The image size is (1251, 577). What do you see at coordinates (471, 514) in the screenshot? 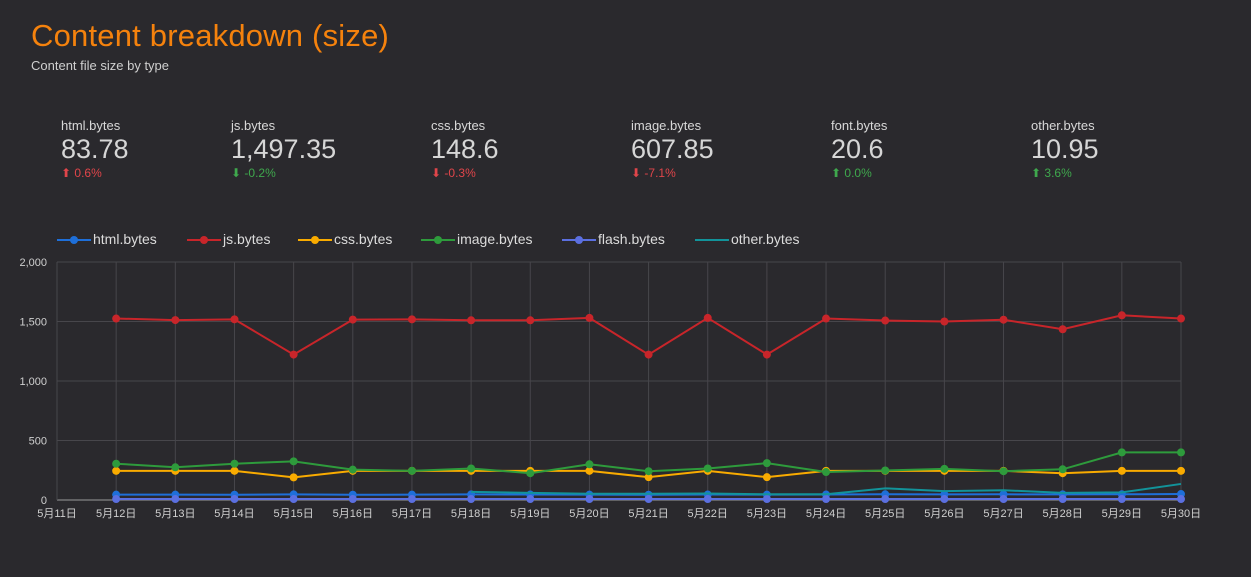
I see `x-tick-label: 5月18日` at bounding box center [471, 514].